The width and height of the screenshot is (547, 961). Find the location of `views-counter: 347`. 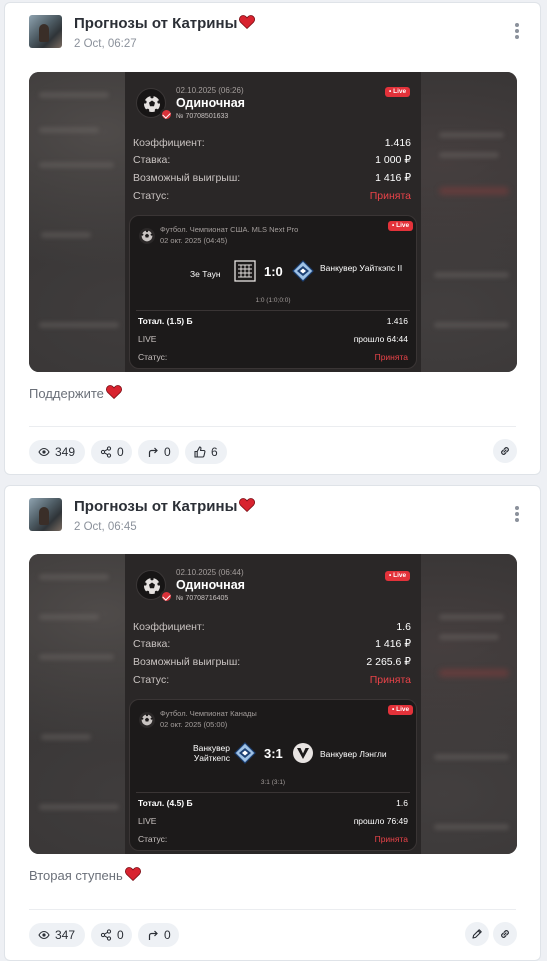

views-counter: 347 is located at coordinates (57, 935).